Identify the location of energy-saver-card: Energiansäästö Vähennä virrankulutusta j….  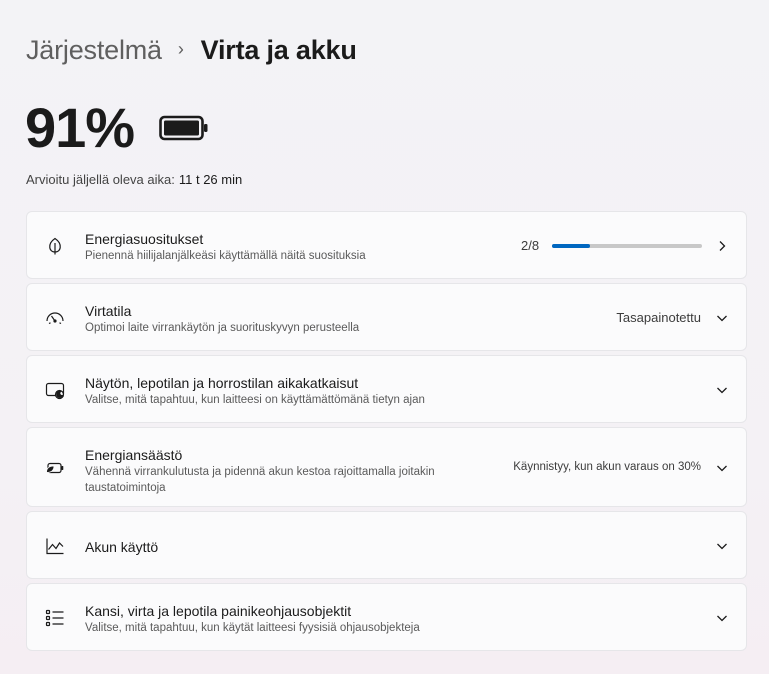
(386, 467).